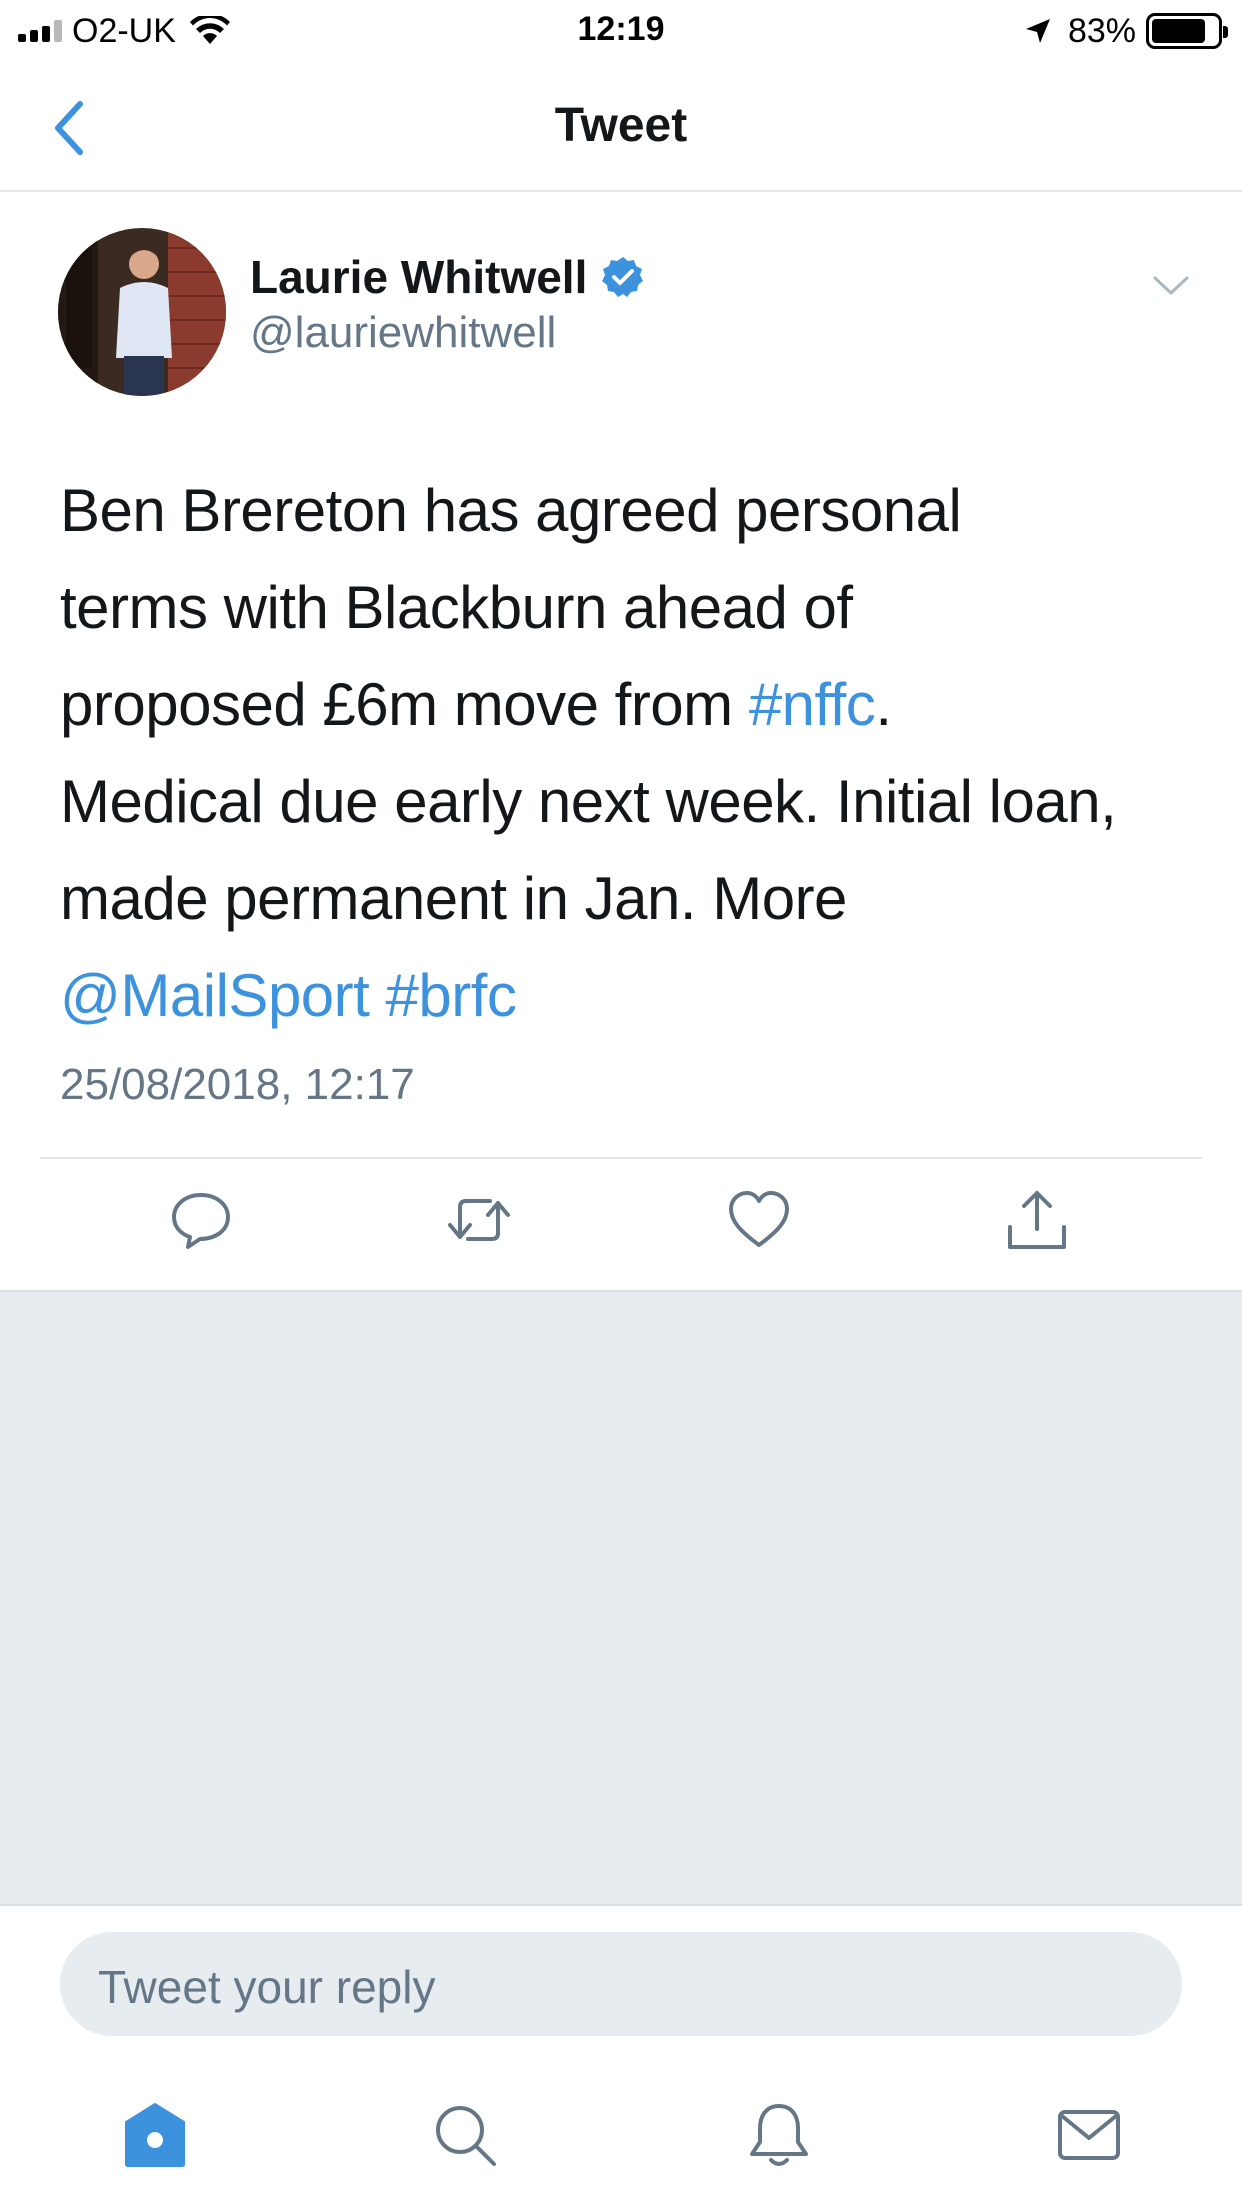 The image size is (1242, 2208). Describe the element at coordinates (759, 1220) in the screenshot. I see `like-icon` at that location.